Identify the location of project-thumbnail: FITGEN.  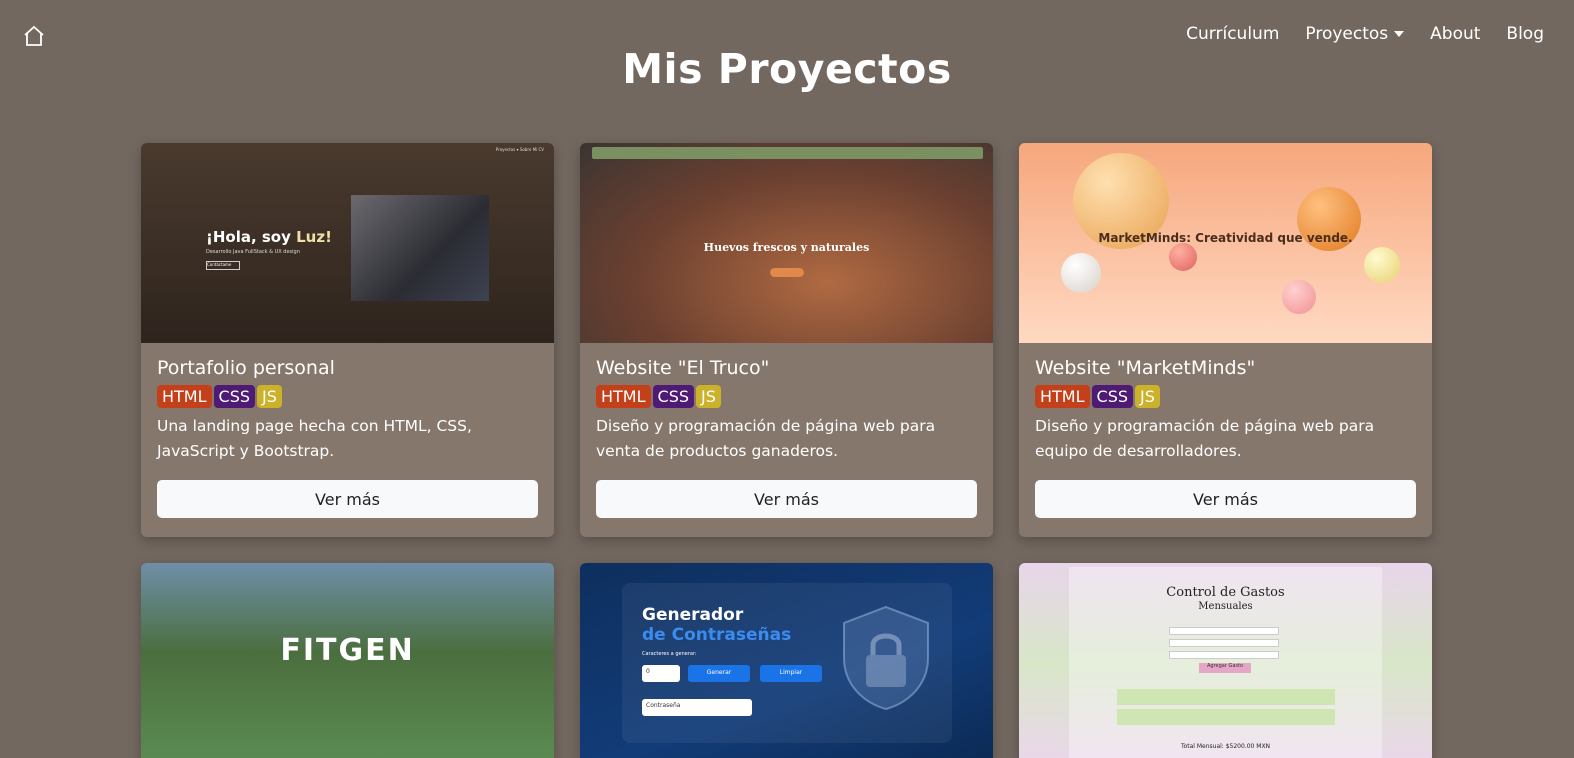
(347, 660).